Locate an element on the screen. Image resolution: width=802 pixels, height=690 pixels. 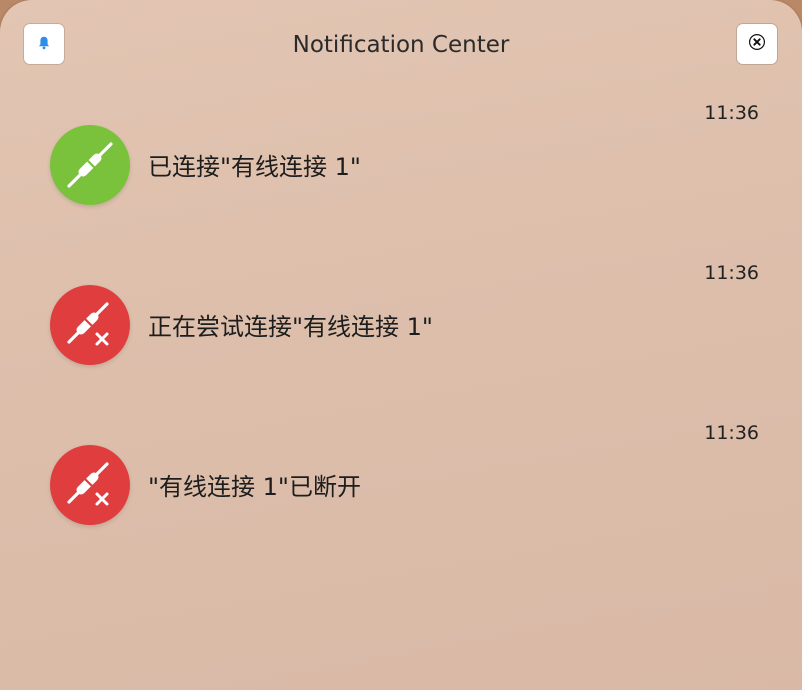
bell-button is located at coordinates (44, 44).